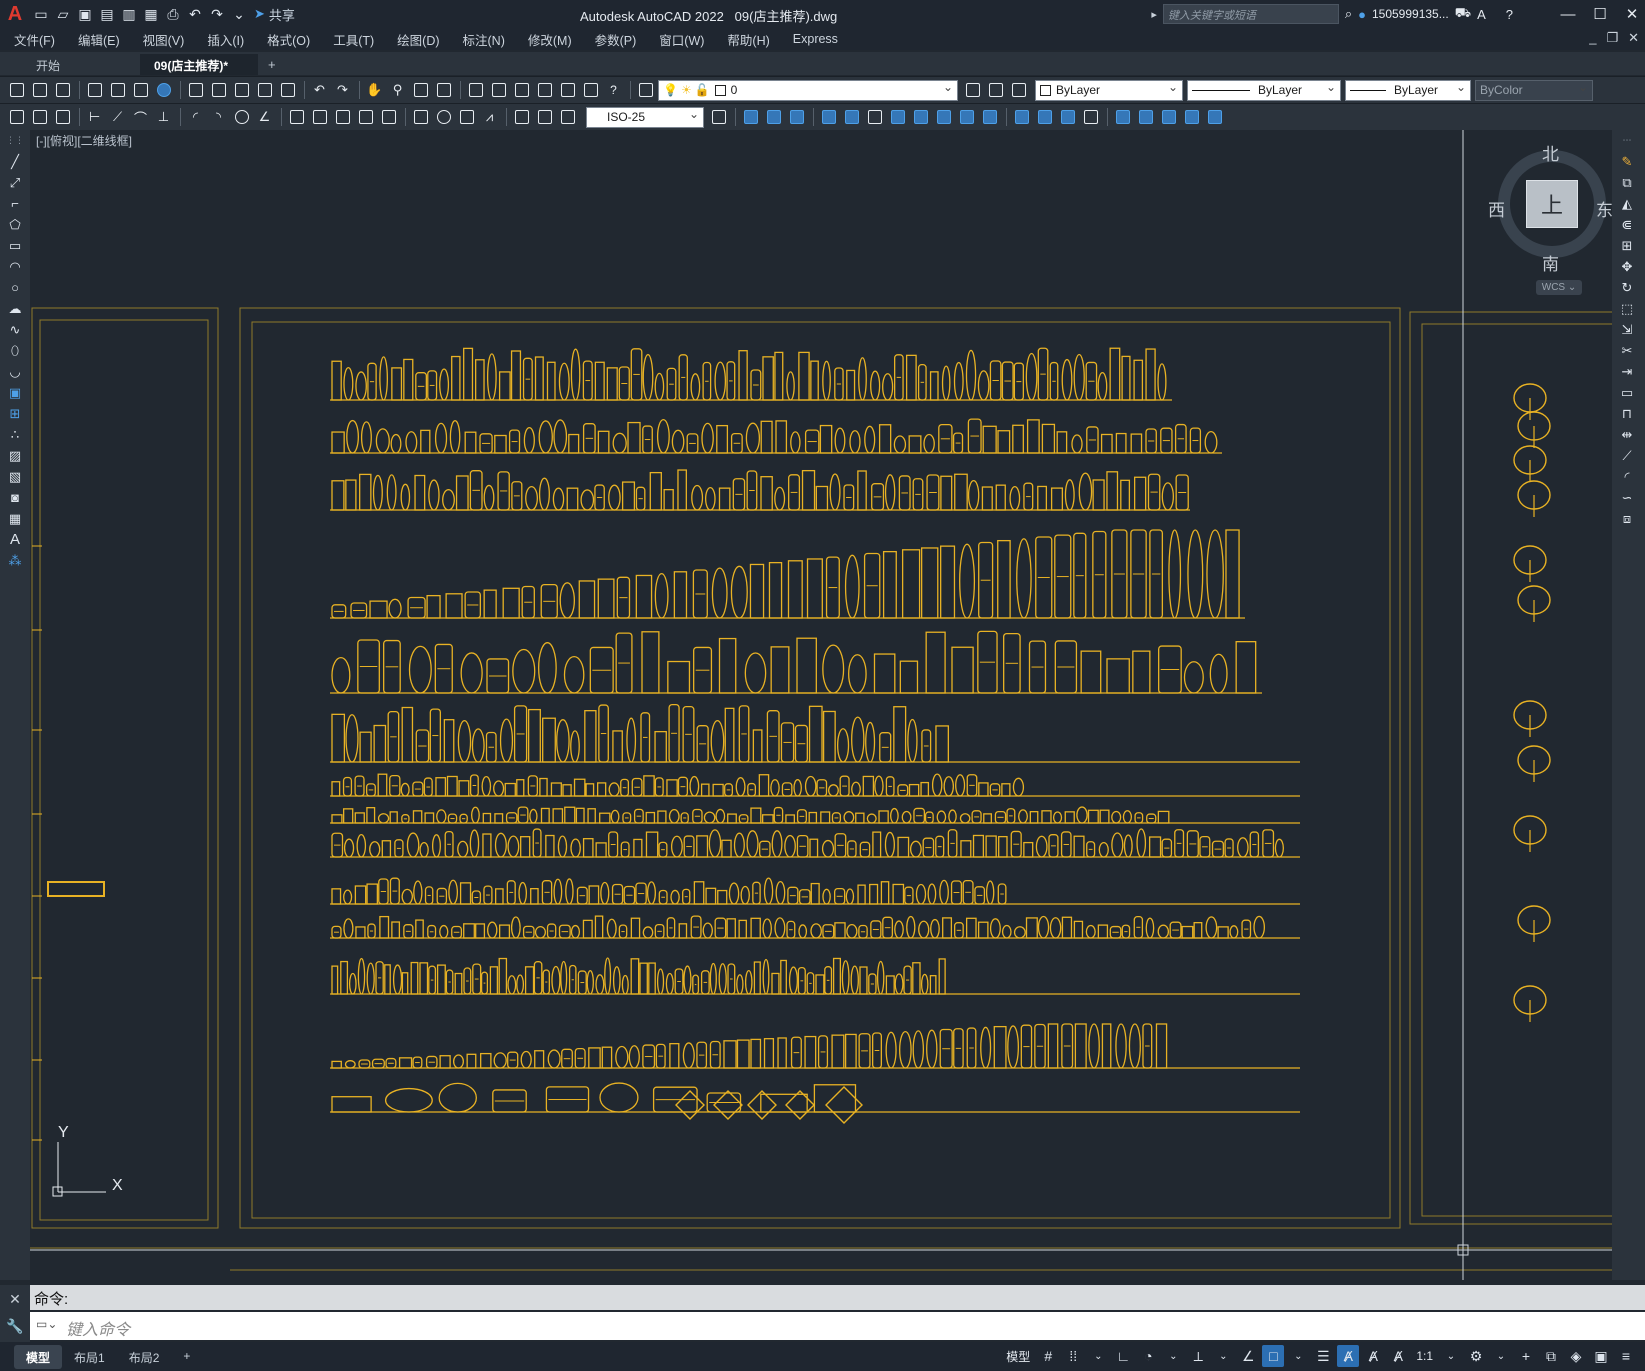 The image size is (1645, 1371). What do you see at coordinates (466, 117) in the screenshot?
I see `inspection-icon` at bounding box center [466, 117].